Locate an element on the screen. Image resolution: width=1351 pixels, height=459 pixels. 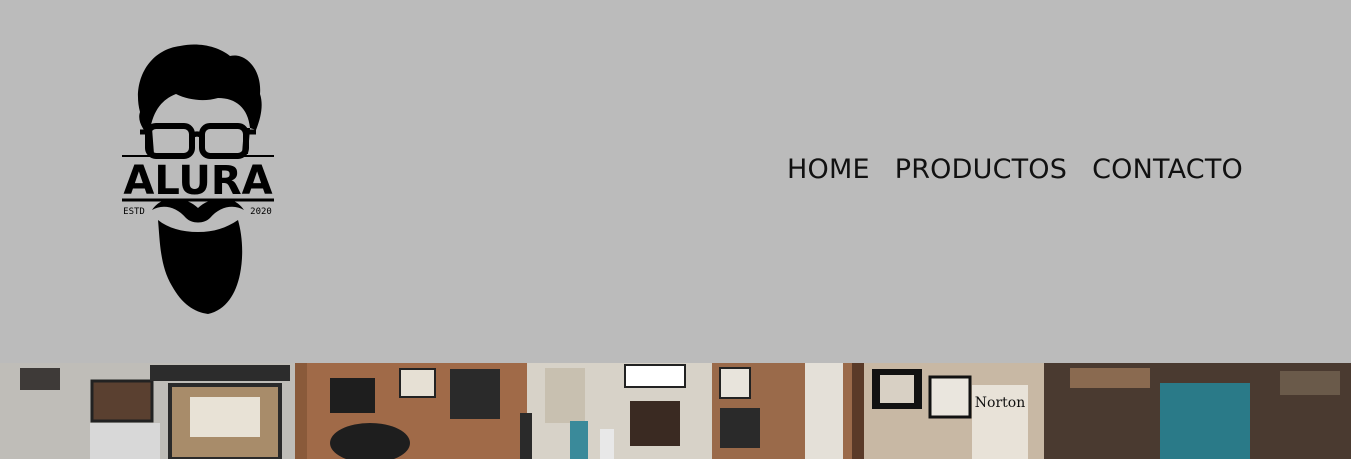
logo-year: 2020 is located at coordinates (261, 212).